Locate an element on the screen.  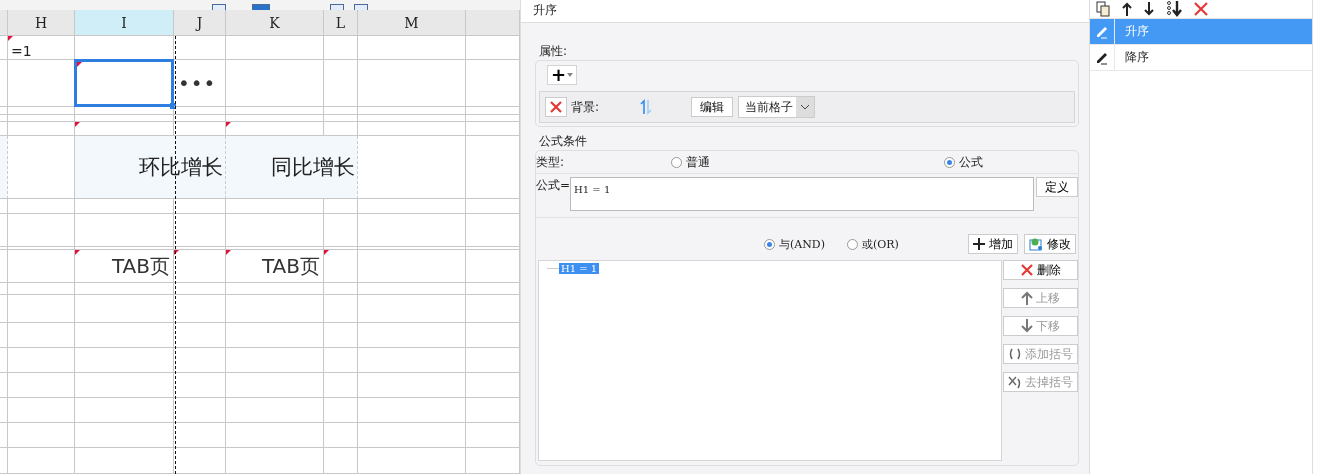
plus-icon is located at coordinates (979, 244).